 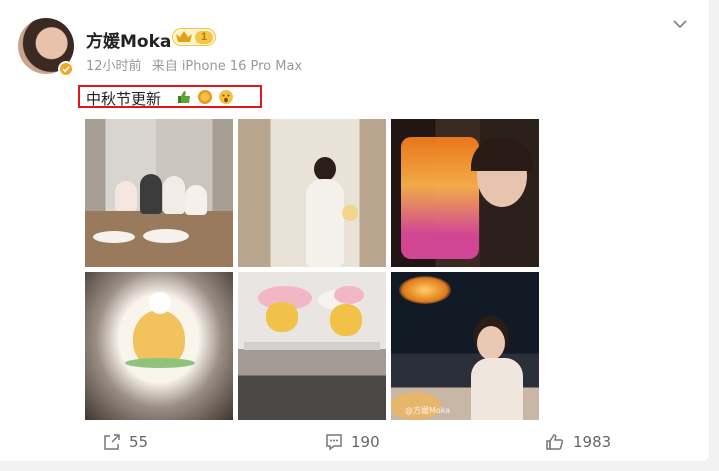 I want to click on post-time: 12小时前, so click(x=114, y=66).